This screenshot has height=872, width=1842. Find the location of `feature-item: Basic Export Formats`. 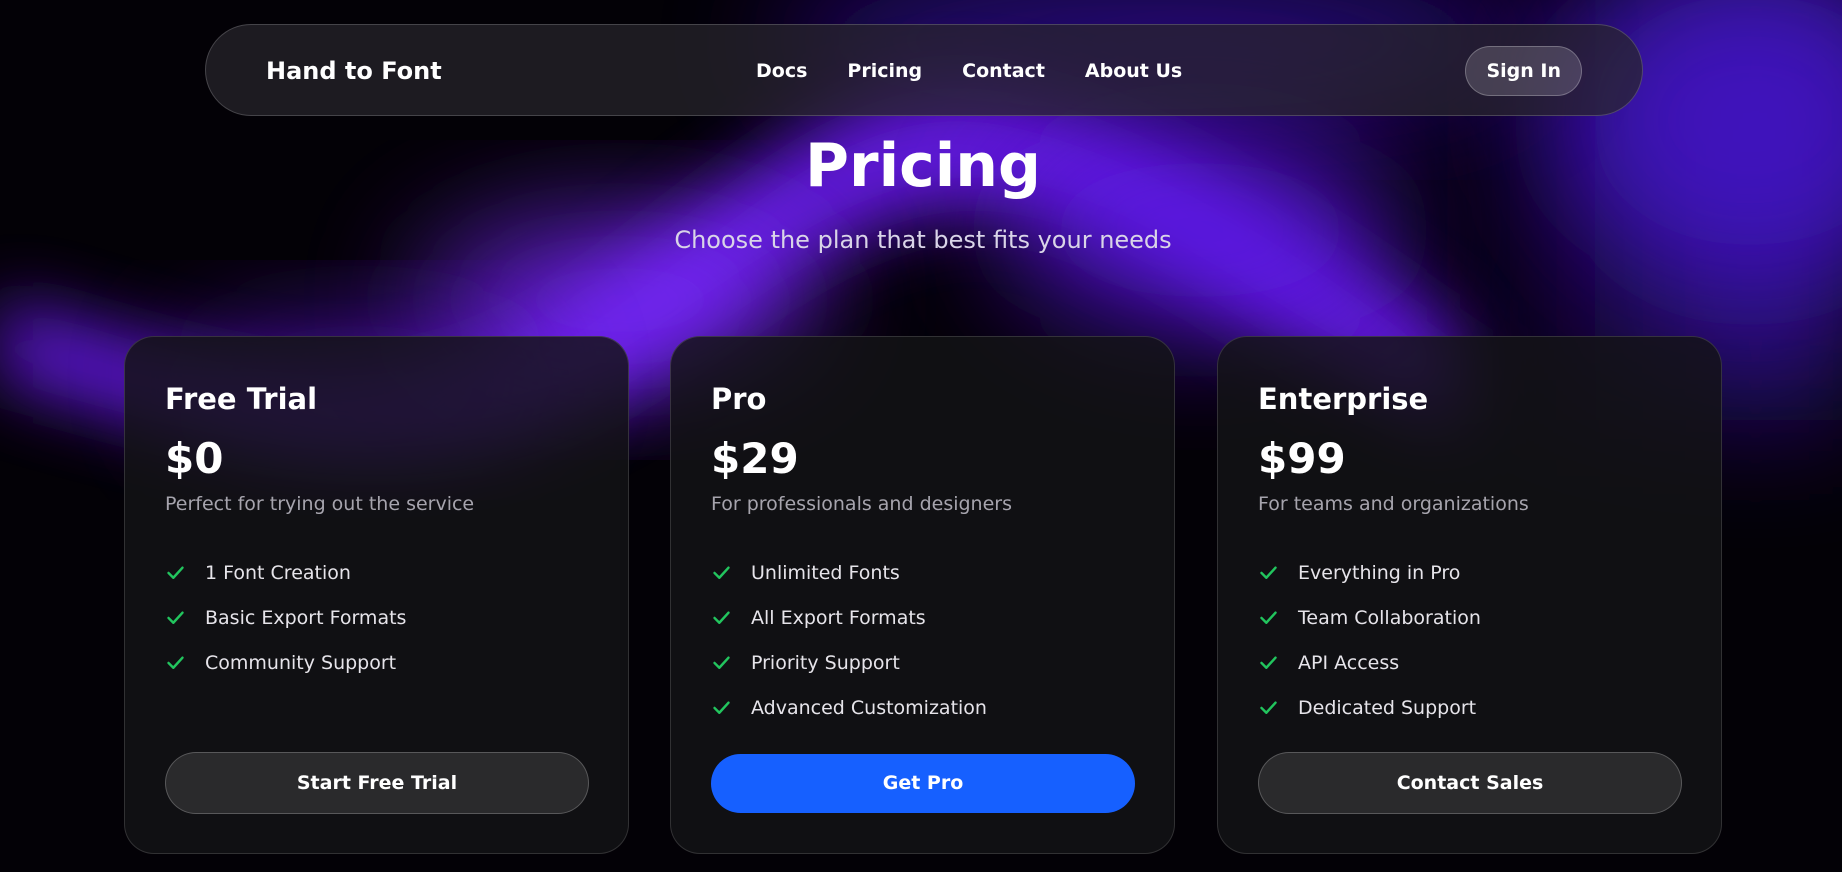

feature-item: Basic Export Formats is located at coordinates (285, 617).